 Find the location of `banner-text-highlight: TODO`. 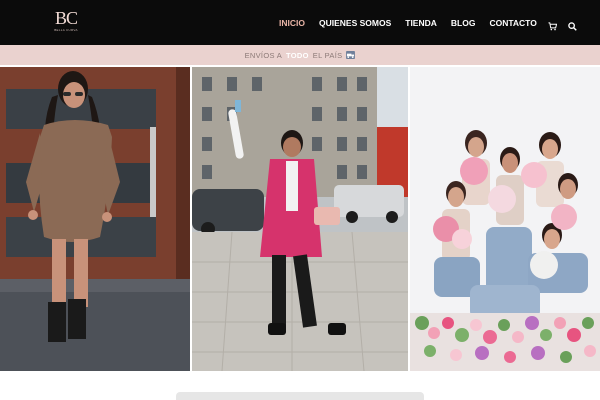

banner-text-highlight: TODO is located at coordinates (297, 55).